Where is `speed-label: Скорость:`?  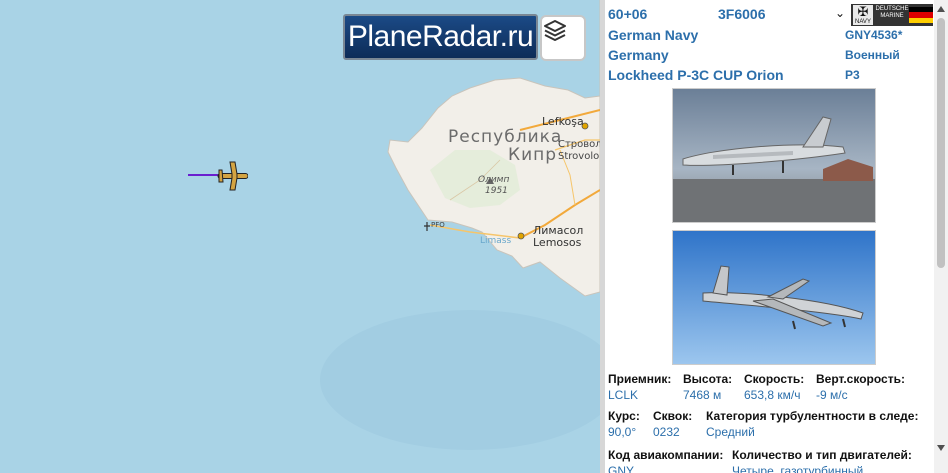 speed-label: Скорость: is located at coordinates (774, 379).